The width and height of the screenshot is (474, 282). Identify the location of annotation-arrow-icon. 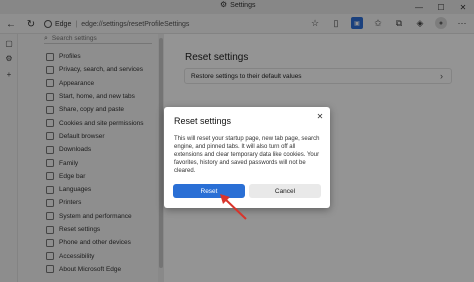
(233, 207).